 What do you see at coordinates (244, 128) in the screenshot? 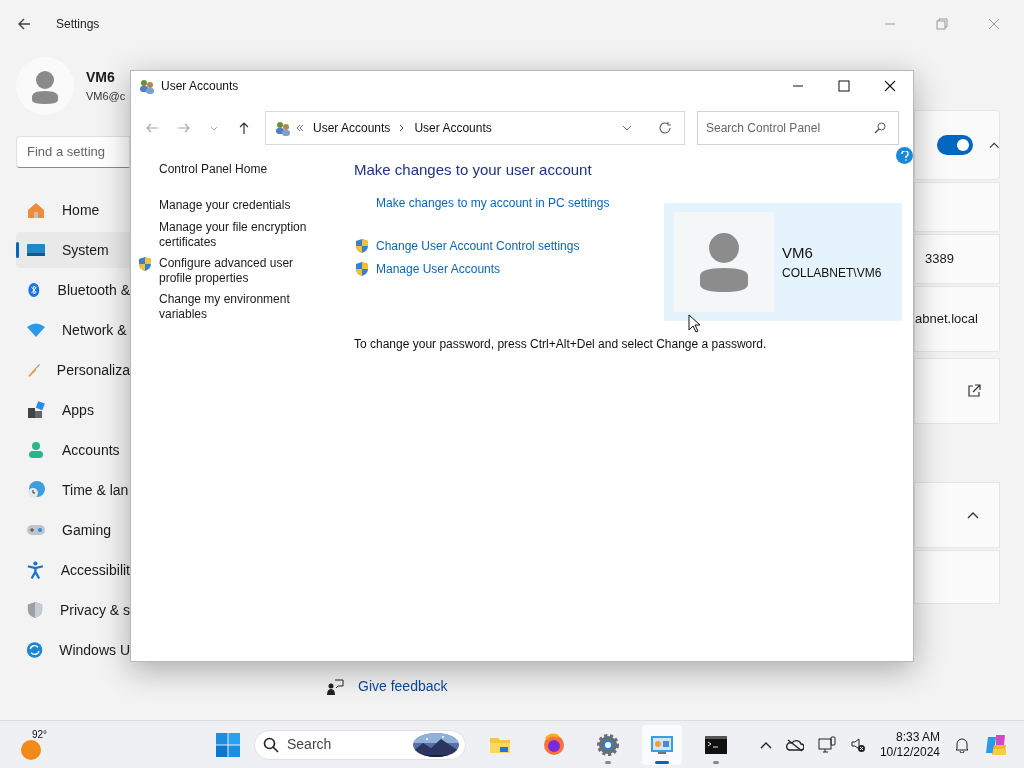
I see `up-arrow-icon` at bounding box center [244, 128].